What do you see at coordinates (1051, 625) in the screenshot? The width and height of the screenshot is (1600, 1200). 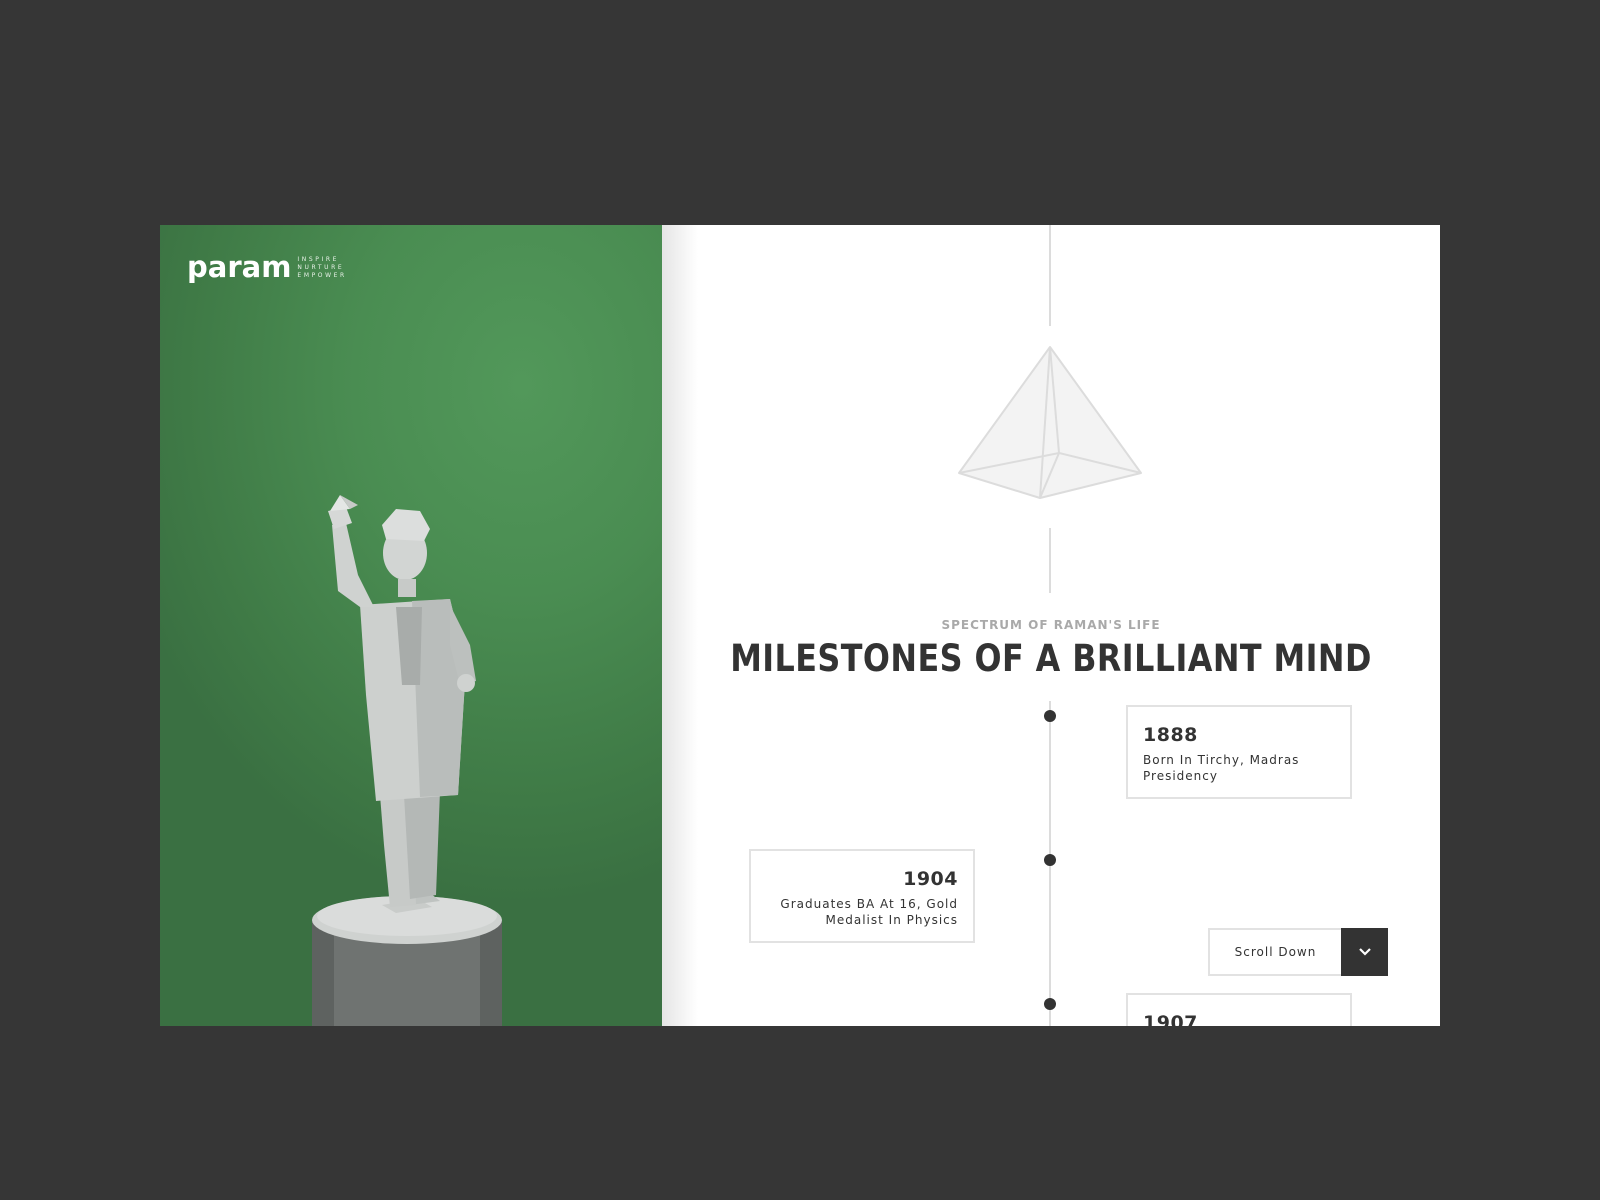 I see `section-eyebrow: SPECTRUM OF RAMAN'S LIFE` at bounding box center [1051, 625].